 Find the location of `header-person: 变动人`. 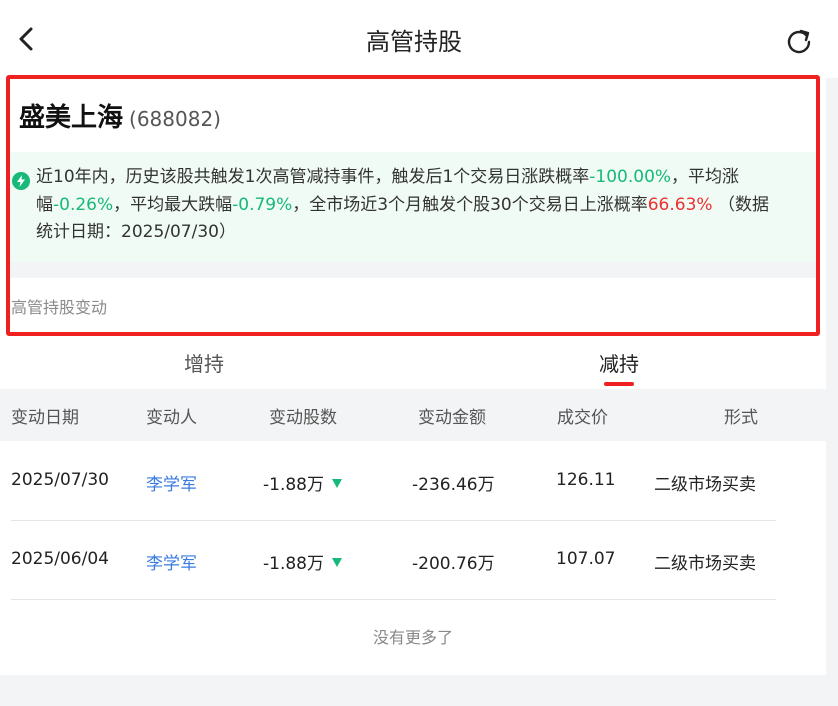

header-person: 变动人 is located at coordinates (171, 418).